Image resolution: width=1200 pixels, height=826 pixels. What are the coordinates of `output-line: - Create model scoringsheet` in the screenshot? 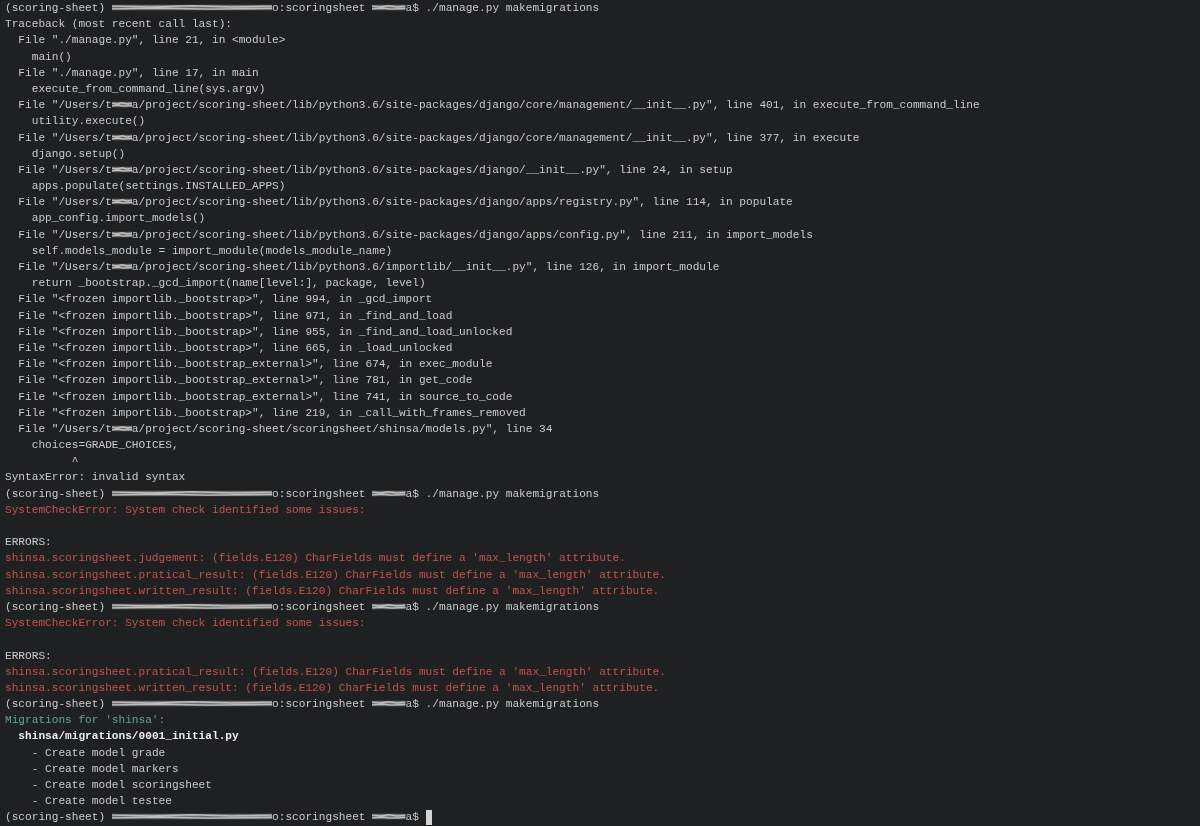 It's located at (121, 785).